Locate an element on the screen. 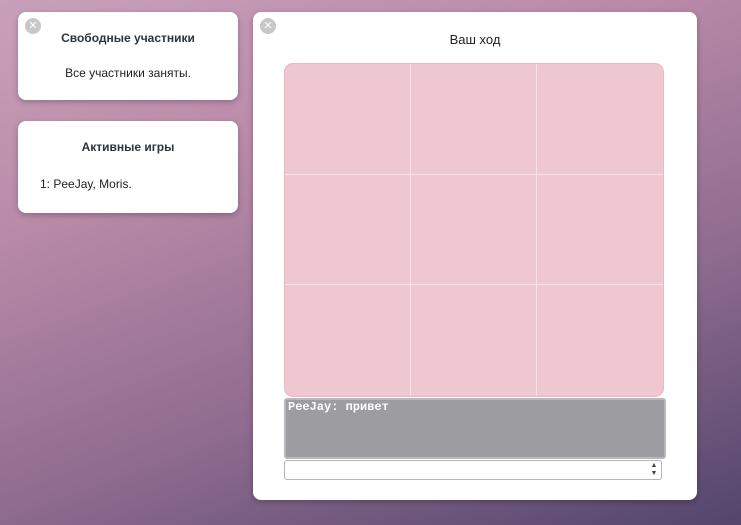 The height and width of the screenshot is (525, 741). chat-input-spinner: ▲ ▼ is located at coordinates (654, 470).